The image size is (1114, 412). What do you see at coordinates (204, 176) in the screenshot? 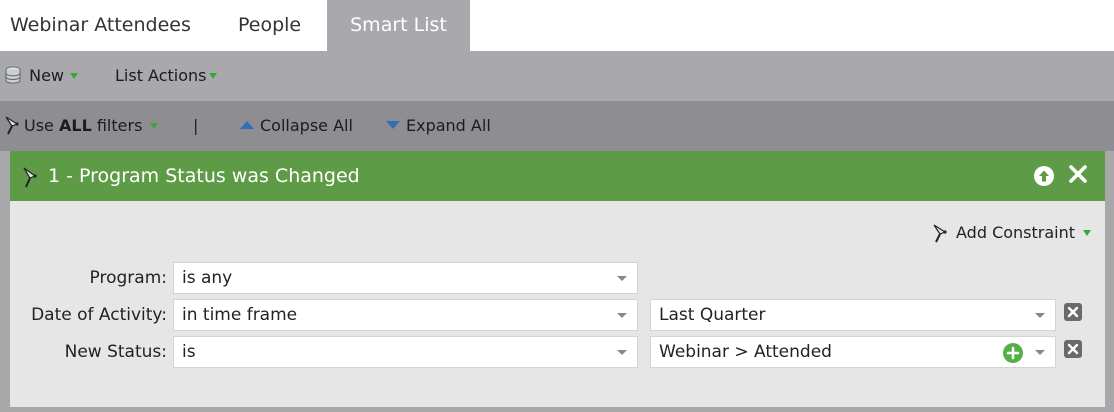
I see `filter-title: 1 - Program Status was Changed` at bounding box center [204, 176].